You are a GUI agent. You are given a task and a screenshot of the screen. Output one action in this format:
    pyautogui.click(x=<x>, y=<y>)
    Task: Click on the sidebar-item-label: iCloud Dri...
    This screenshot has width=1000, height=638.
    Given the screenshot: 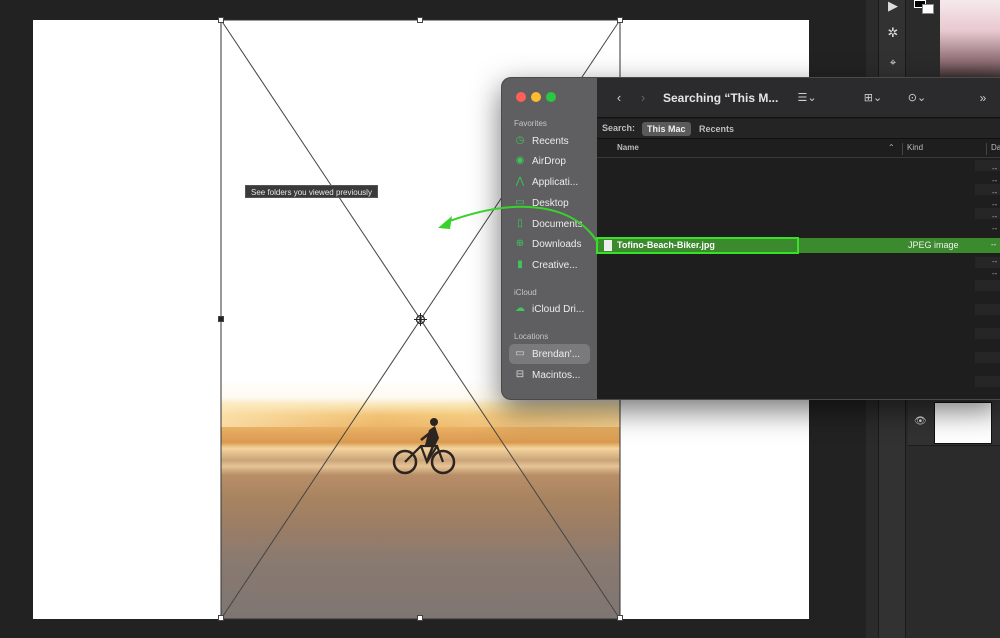 What is the action you would take?
    pyautogui.click(x=558, y=309)
    